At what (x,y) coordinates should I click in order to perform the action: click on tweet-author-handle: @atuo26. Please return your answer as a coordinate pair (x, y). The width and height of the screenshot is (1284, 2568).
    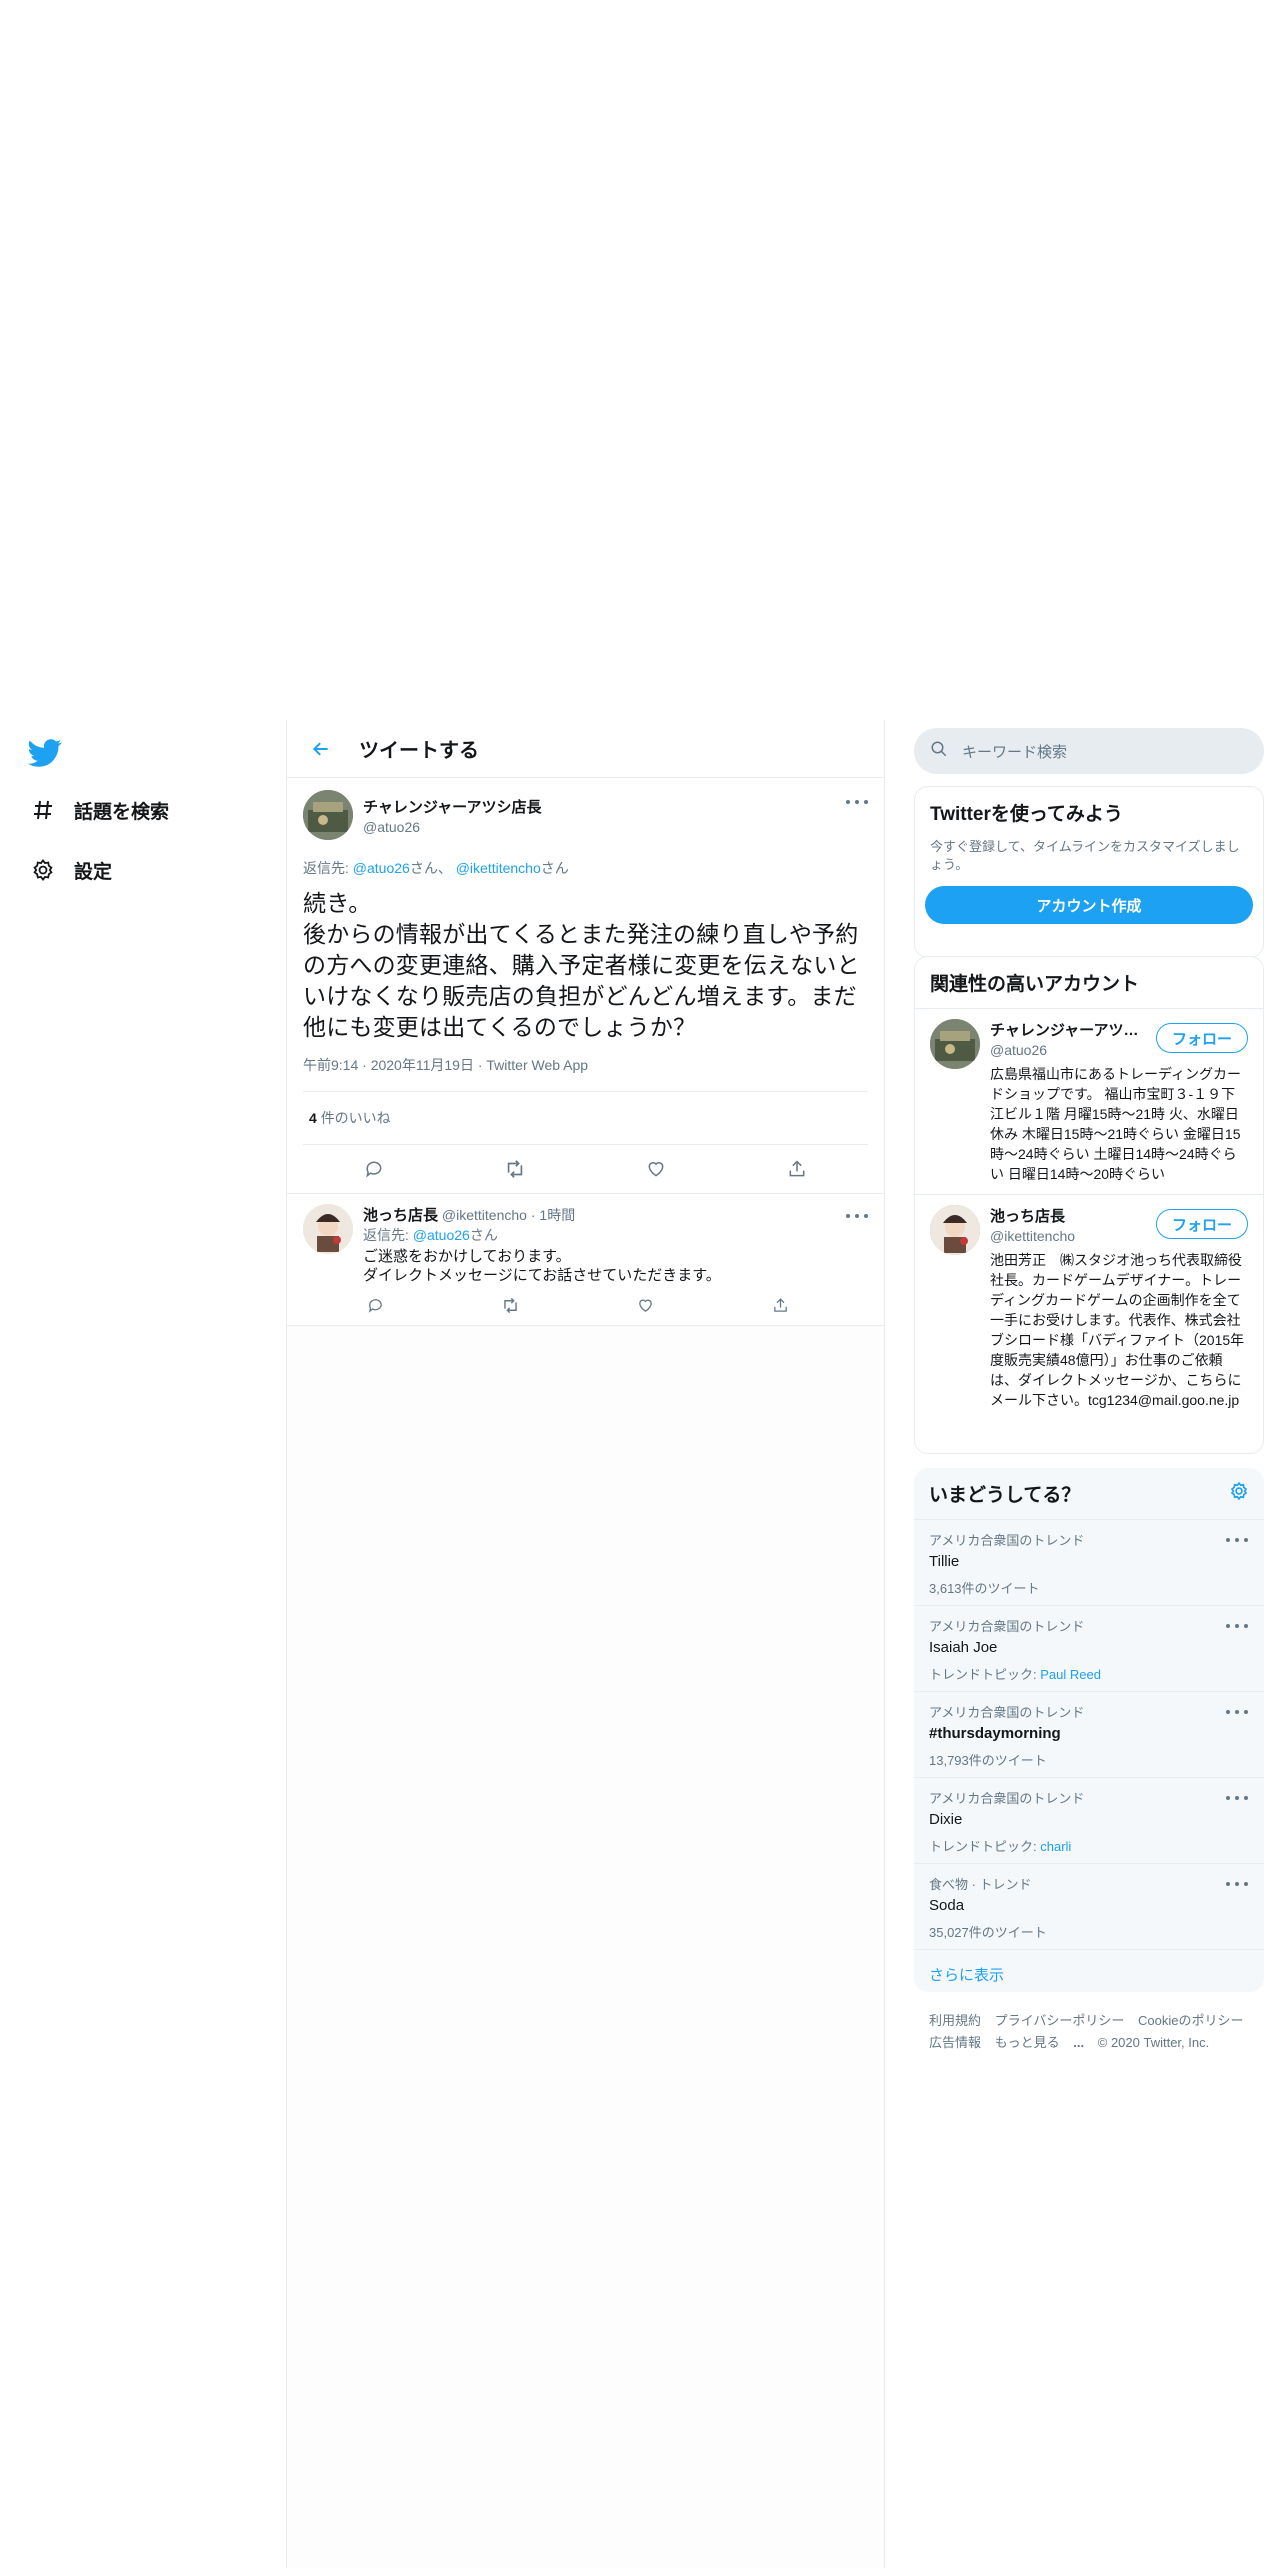
    Looking at the image, I should click on (452, 827).